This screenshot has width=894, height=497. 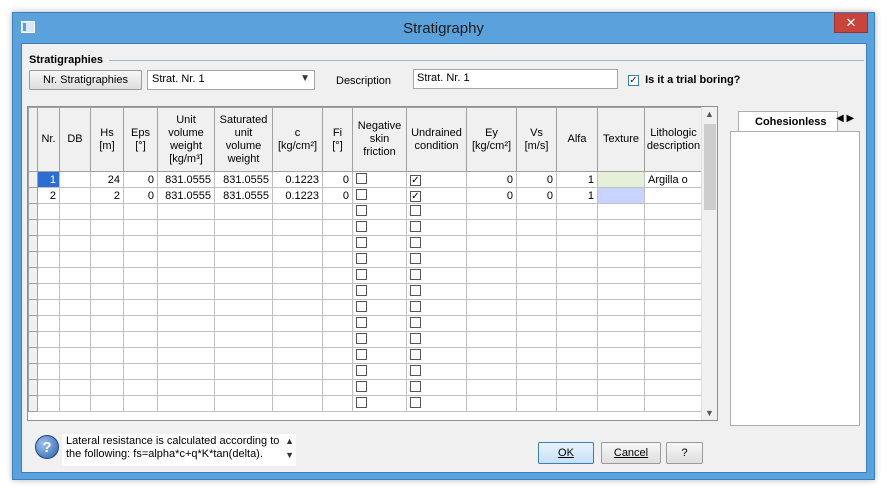 What do you see at coordinates (186, 195) in the screenshot?
I see `table-cell: 831.0555` at bounding box center [186, 195].